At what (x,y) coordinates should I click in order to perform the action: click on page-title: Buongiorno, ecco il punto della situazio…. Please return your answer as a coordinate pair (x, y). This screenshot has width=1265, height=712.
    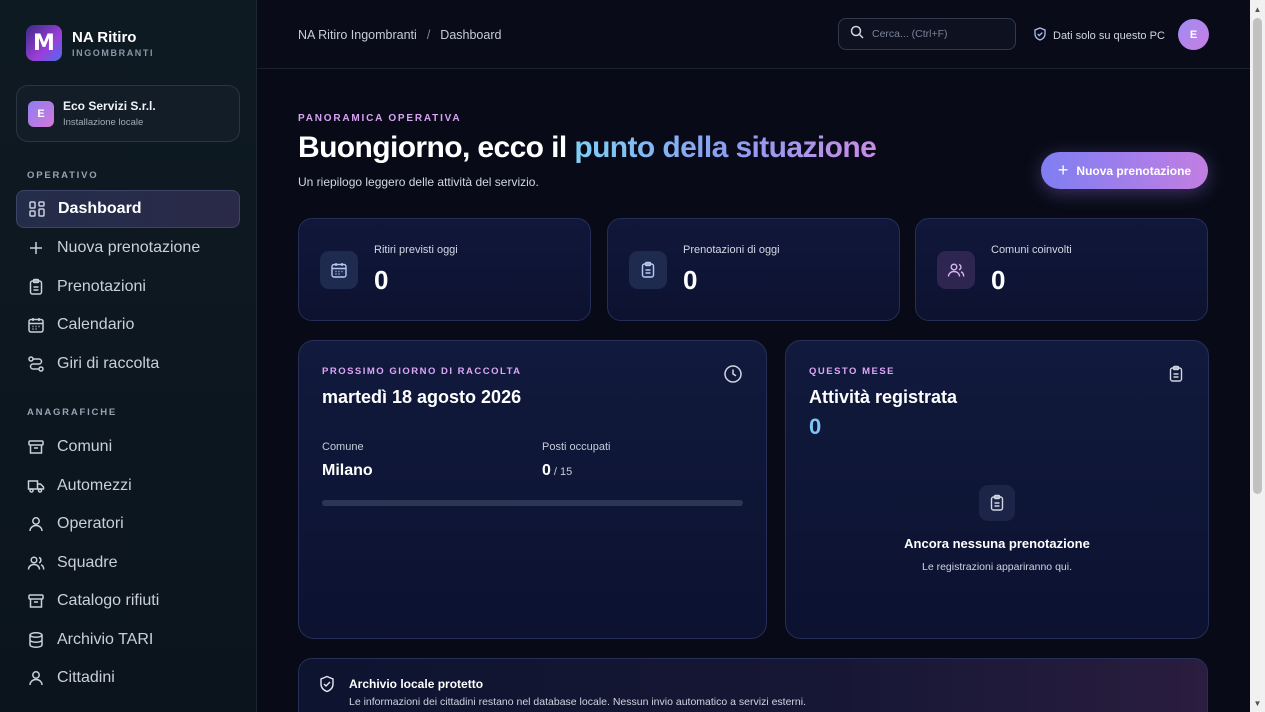
    Looking at the image, I should click on (587, 148).